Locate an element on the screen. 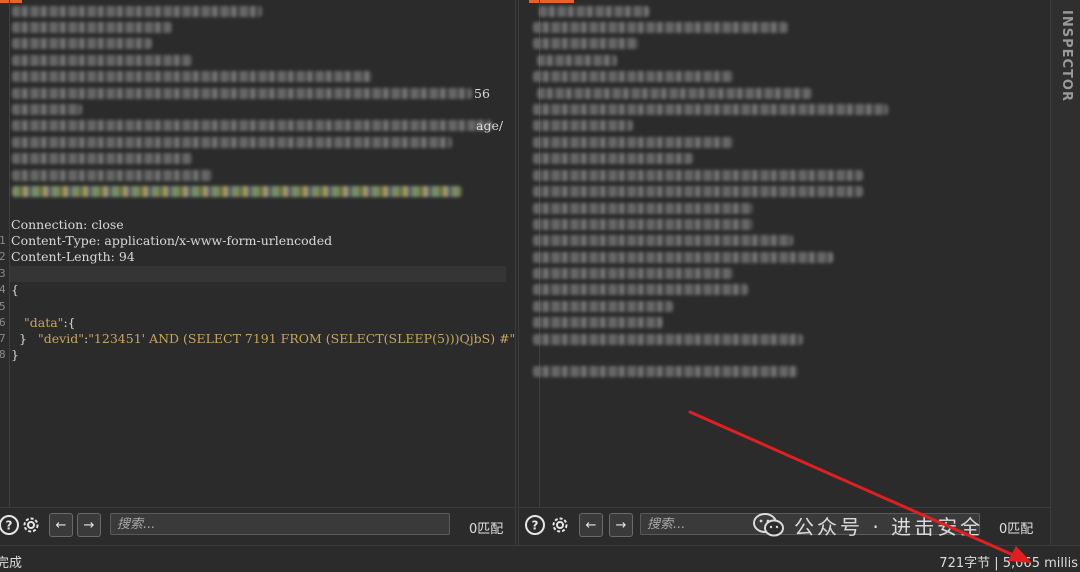  line-tail-fragment: 56 is located at coordinates (482, 93).